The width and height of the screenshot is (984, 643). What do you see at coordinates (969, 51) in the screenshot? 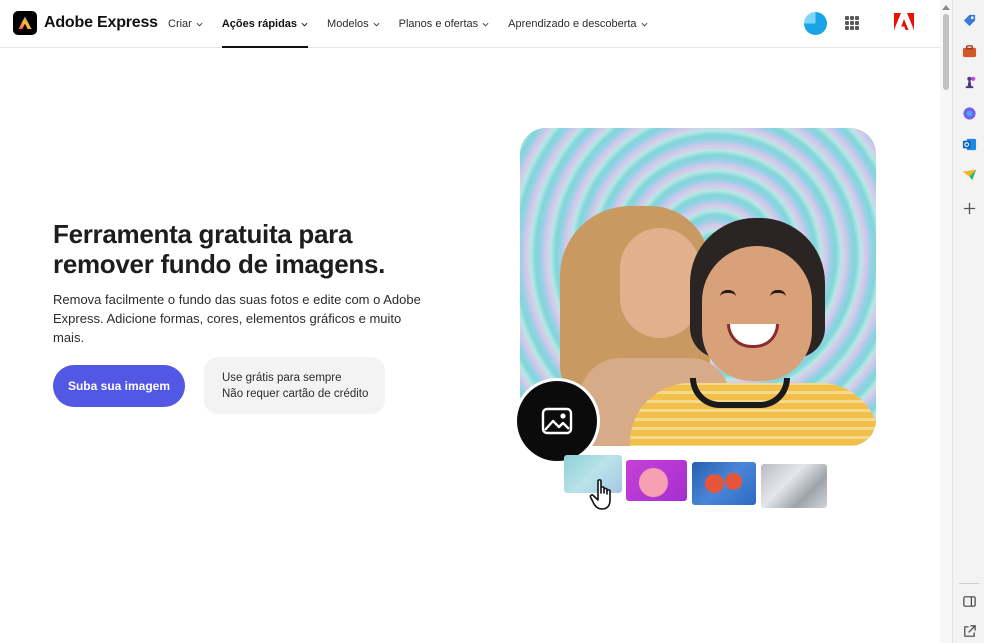
I see `briefcase-icon` at bounding box center [969, 51].